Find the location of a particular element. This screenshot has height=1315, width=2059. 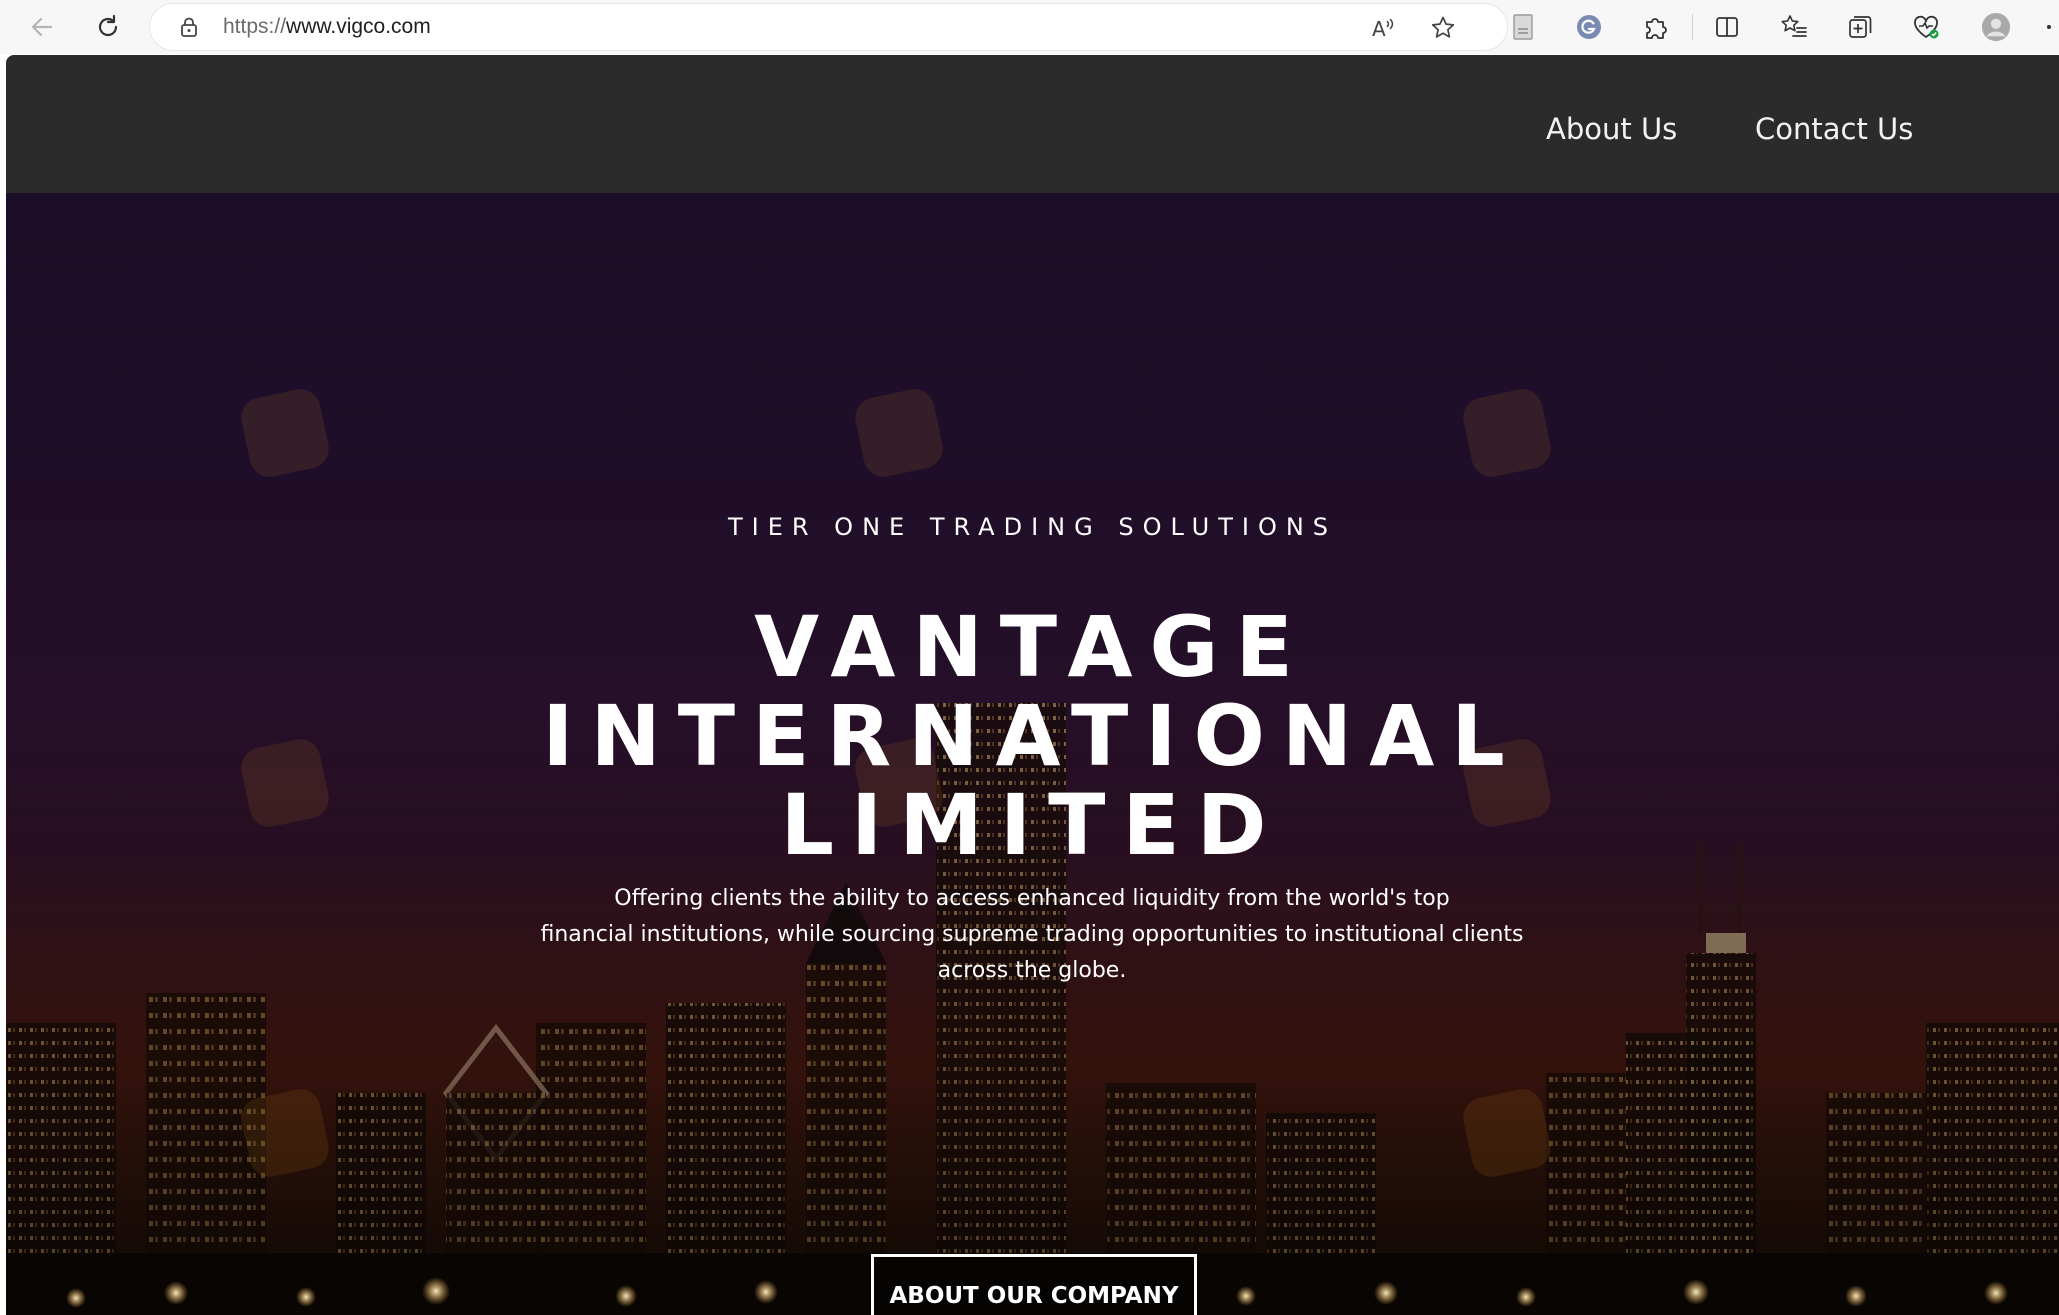

svg-text: A is located at coordinates (1379, 29).